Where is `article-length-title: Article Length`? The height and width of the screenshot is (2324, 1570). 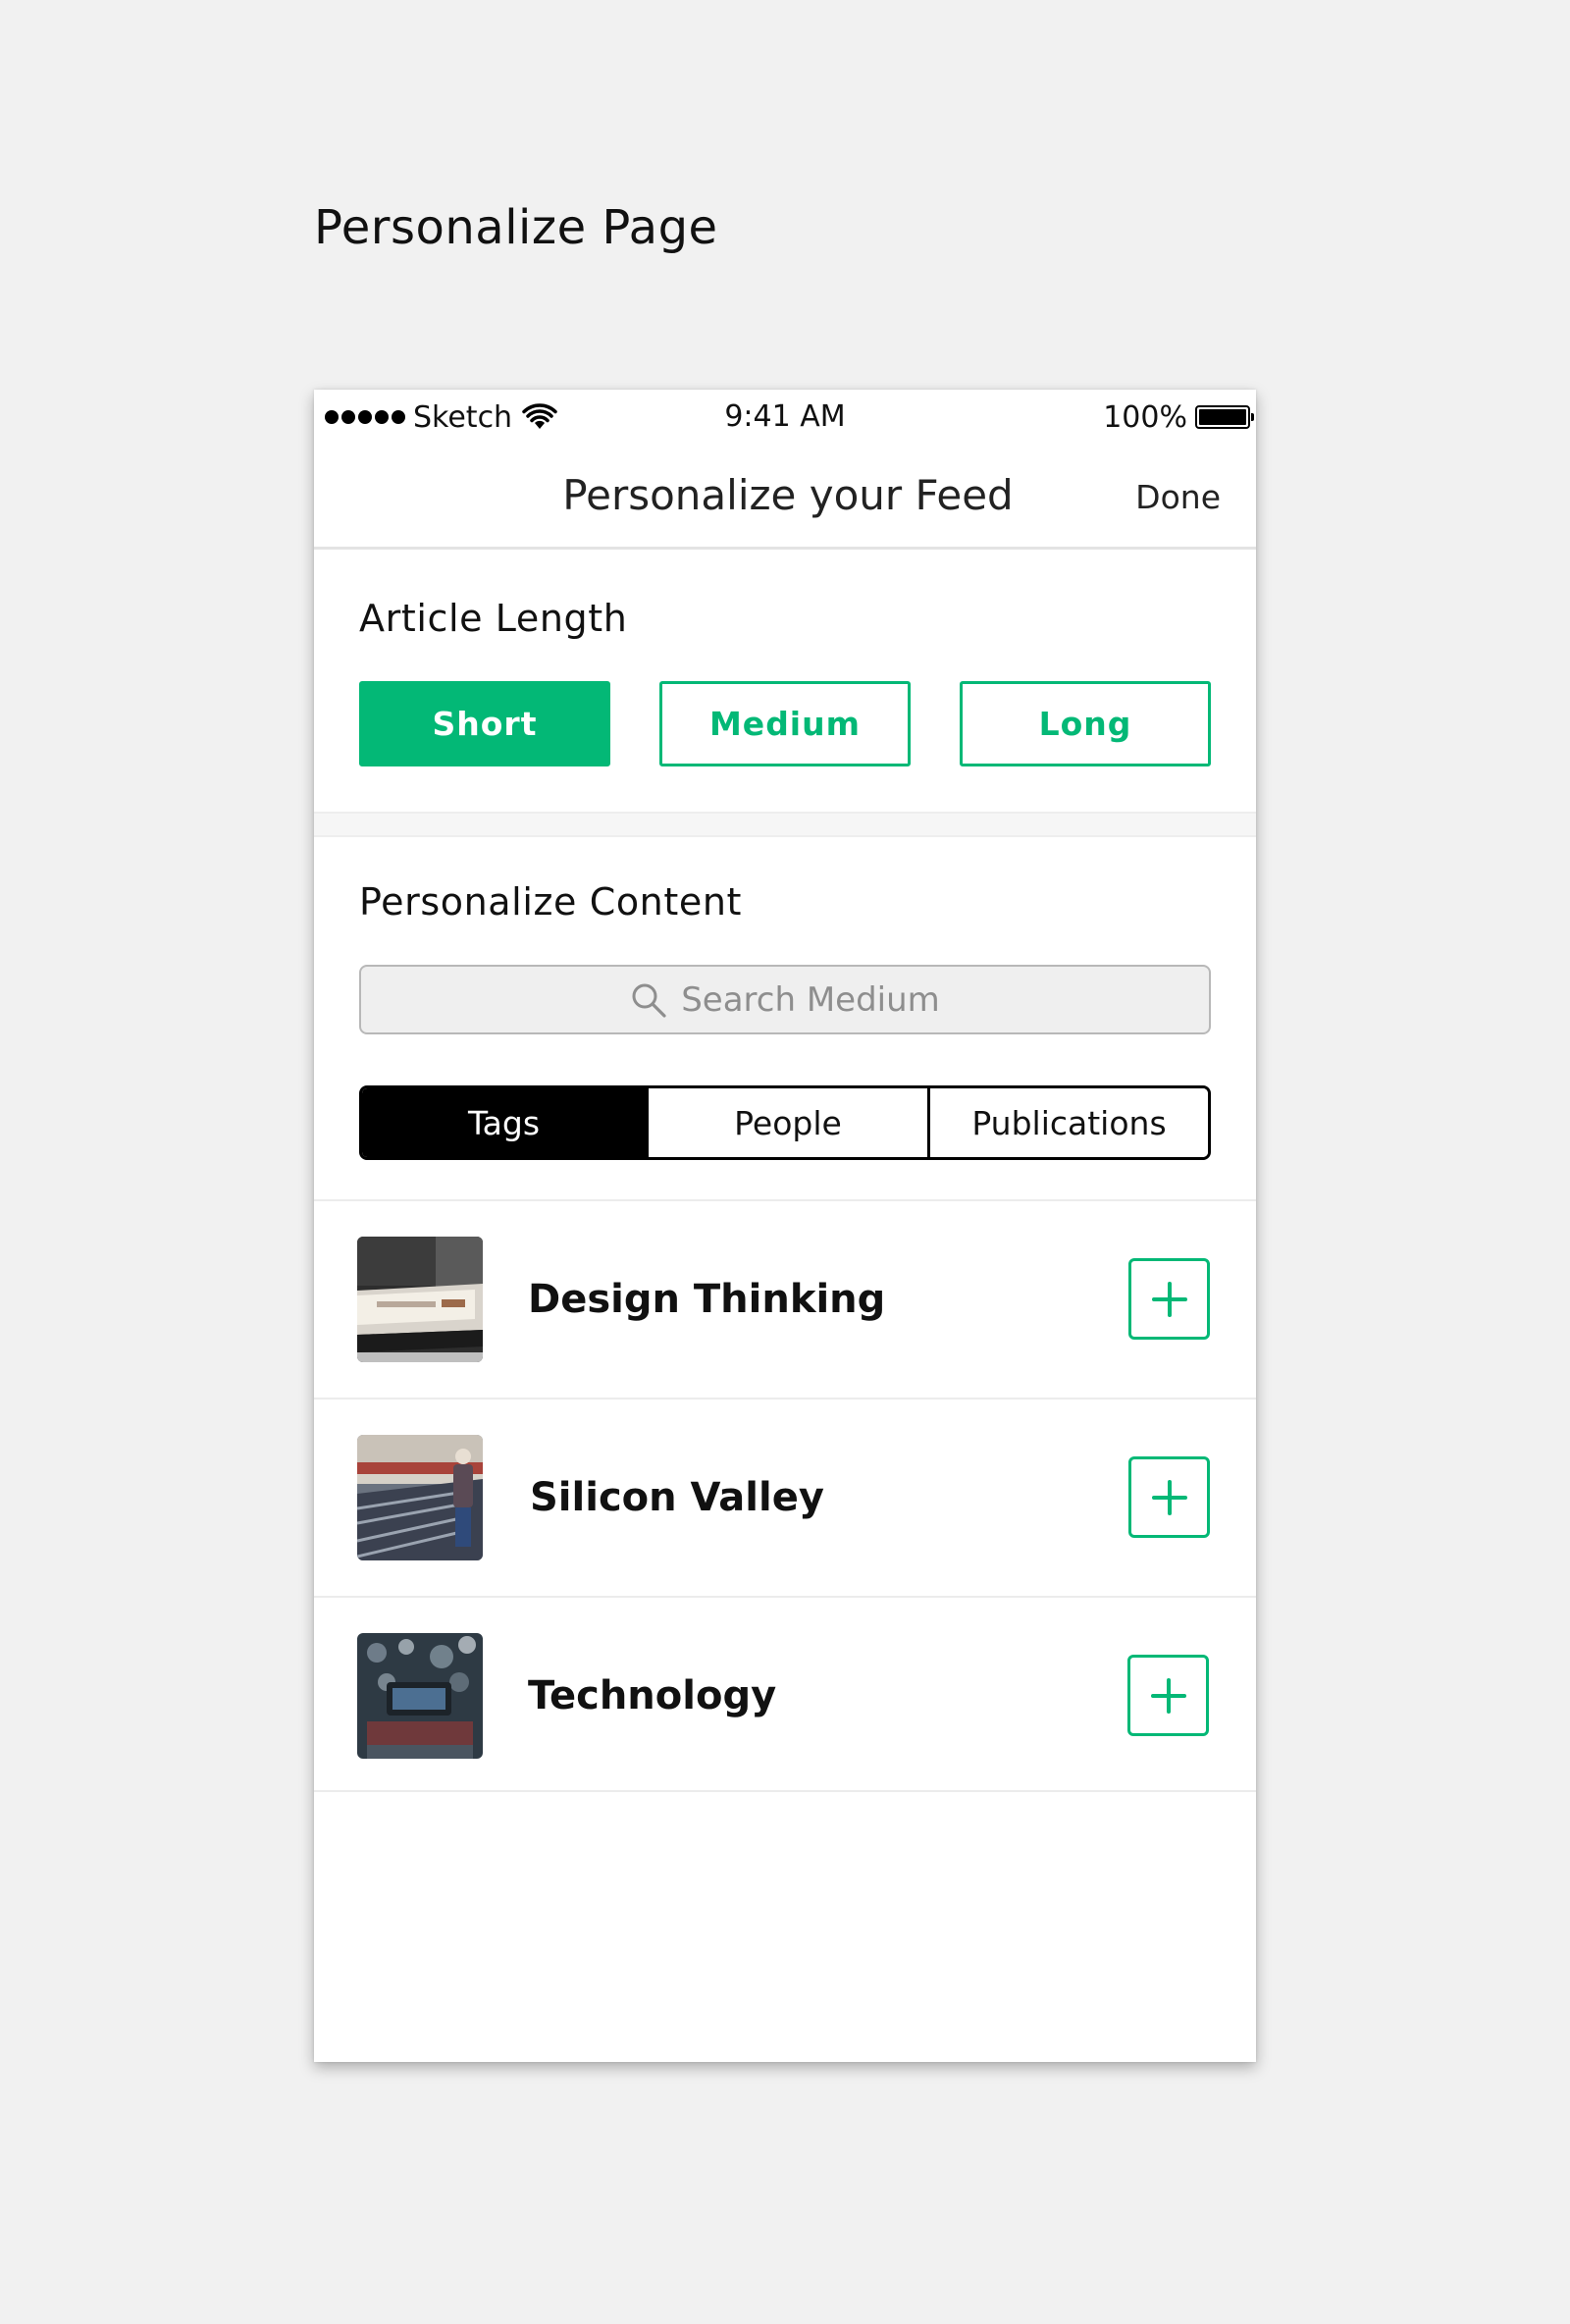
article-length-title: Article Length is located at coordinates (493, 619).